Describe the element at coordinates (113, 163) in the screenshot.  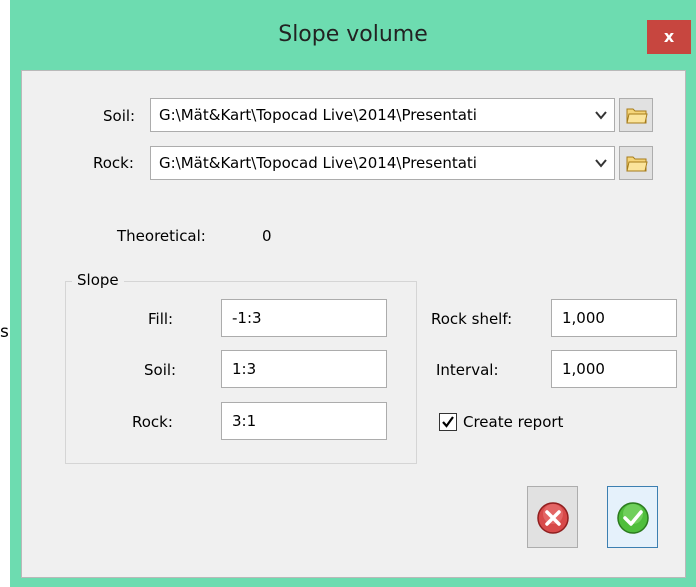
I see `rock-file-label: Rock:` at that location.